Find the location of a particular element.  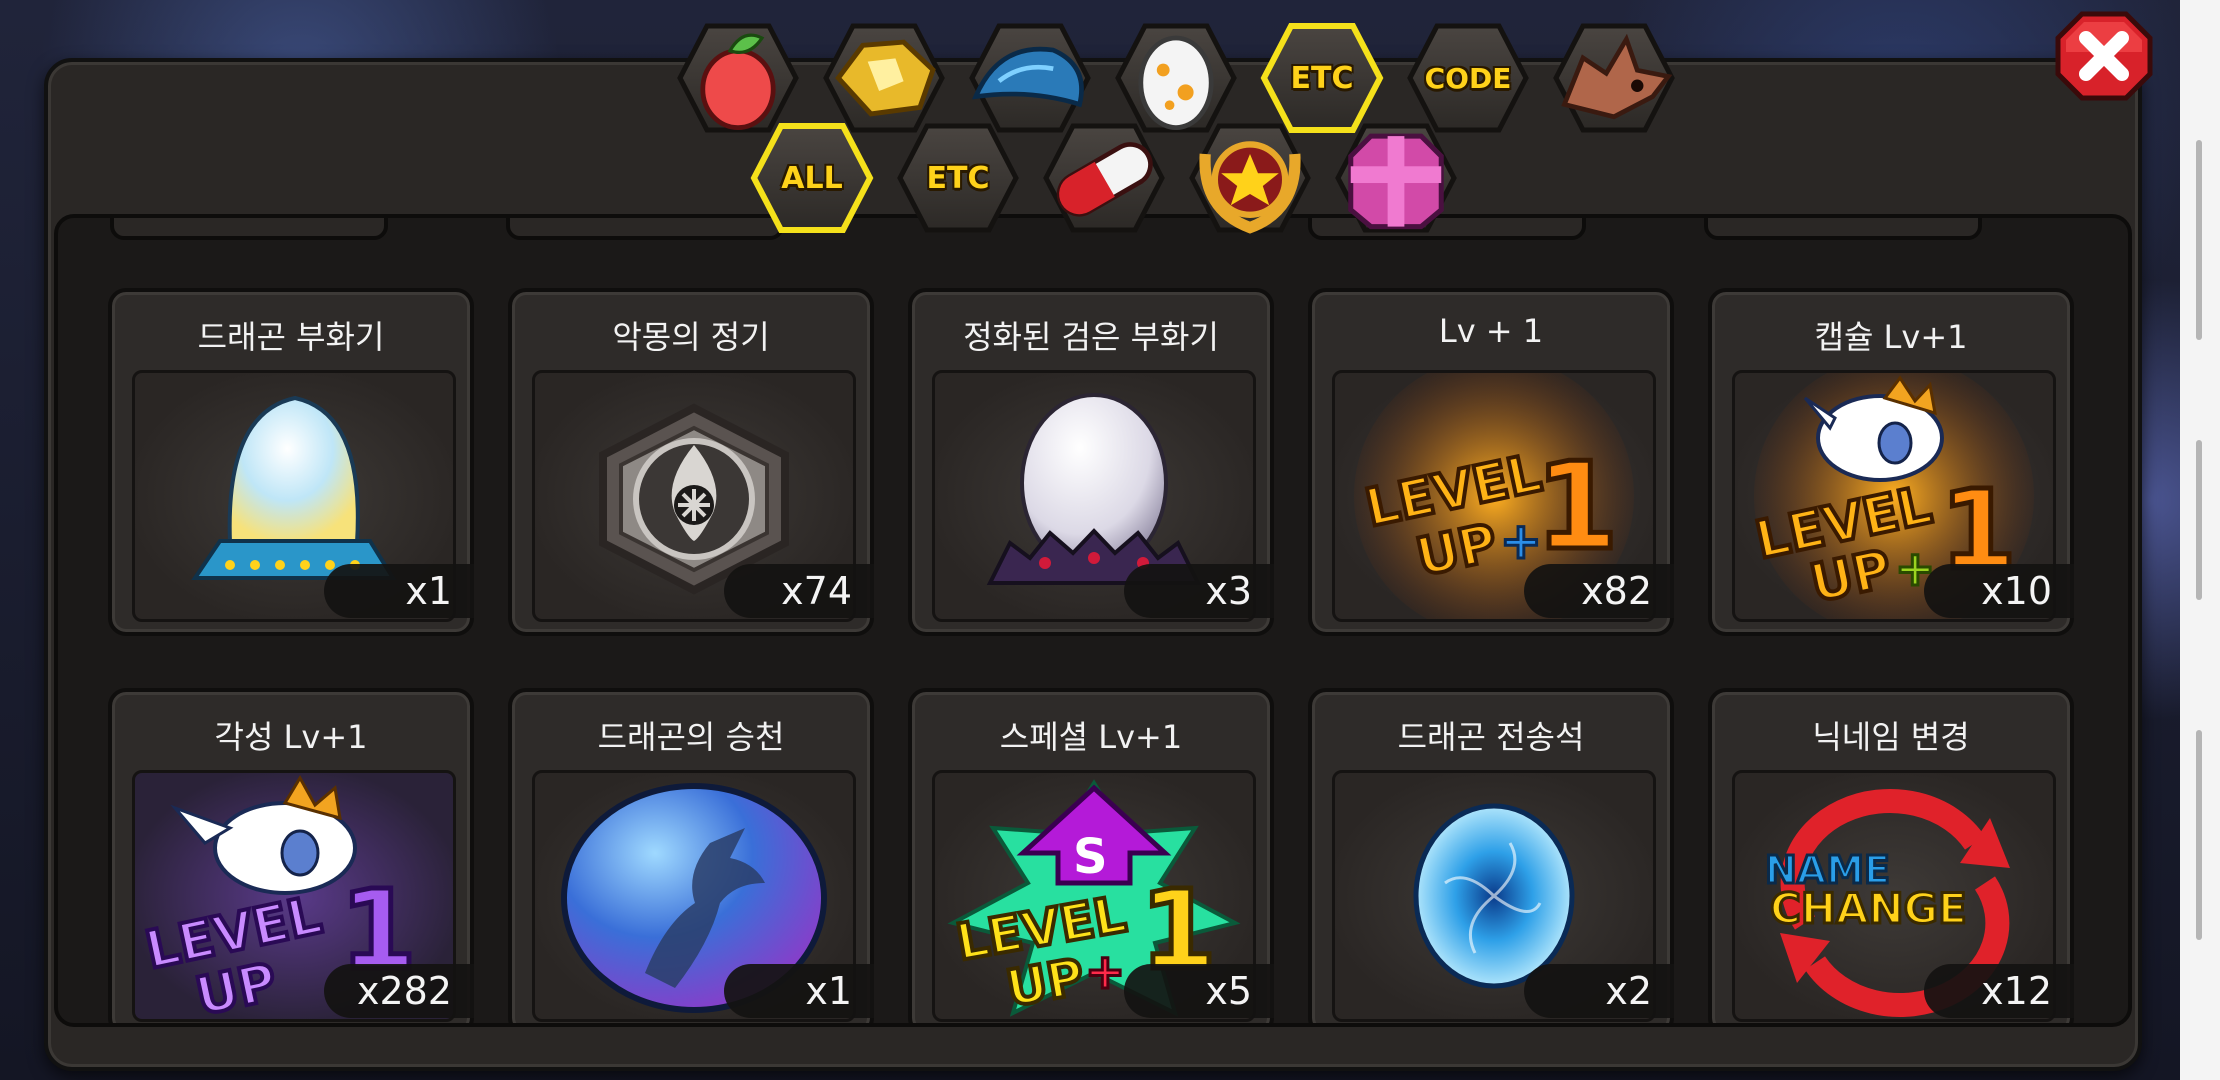

tab-egg is located at coordinates (1176, 78).